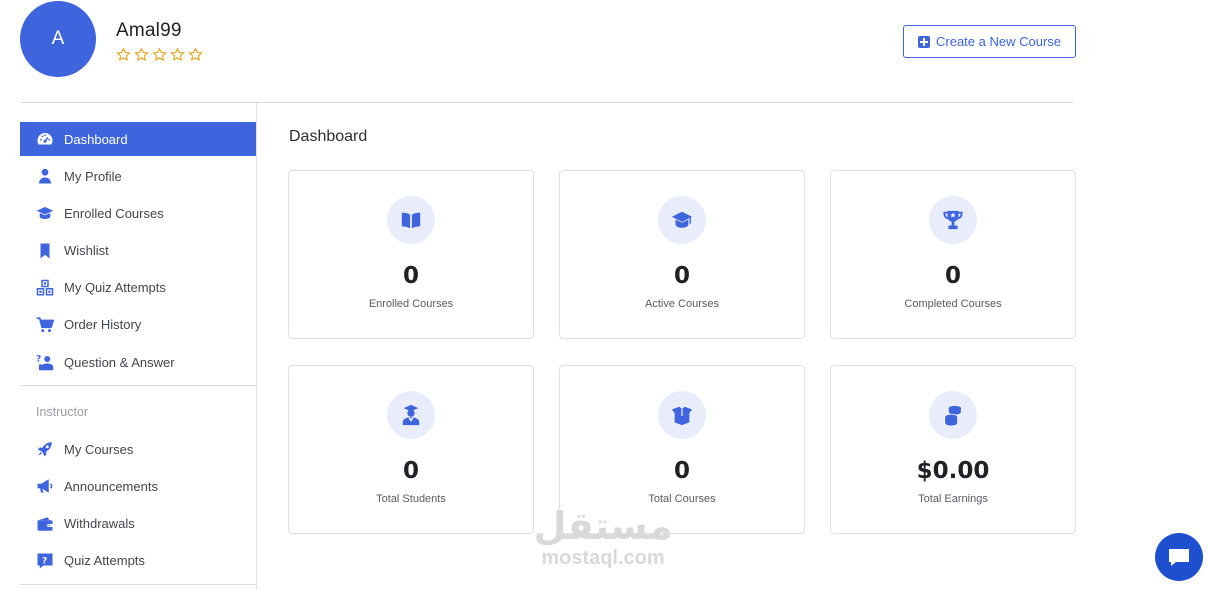  Describe the element at coordinates (328, 136) in the screenshot. I see `page-title: Dashboard` at that location.